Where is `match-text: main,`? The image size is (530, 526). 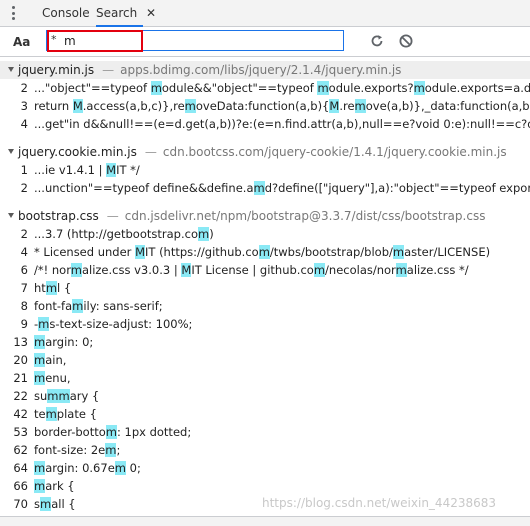 match-text: main, is located at coordinates (50, 360).